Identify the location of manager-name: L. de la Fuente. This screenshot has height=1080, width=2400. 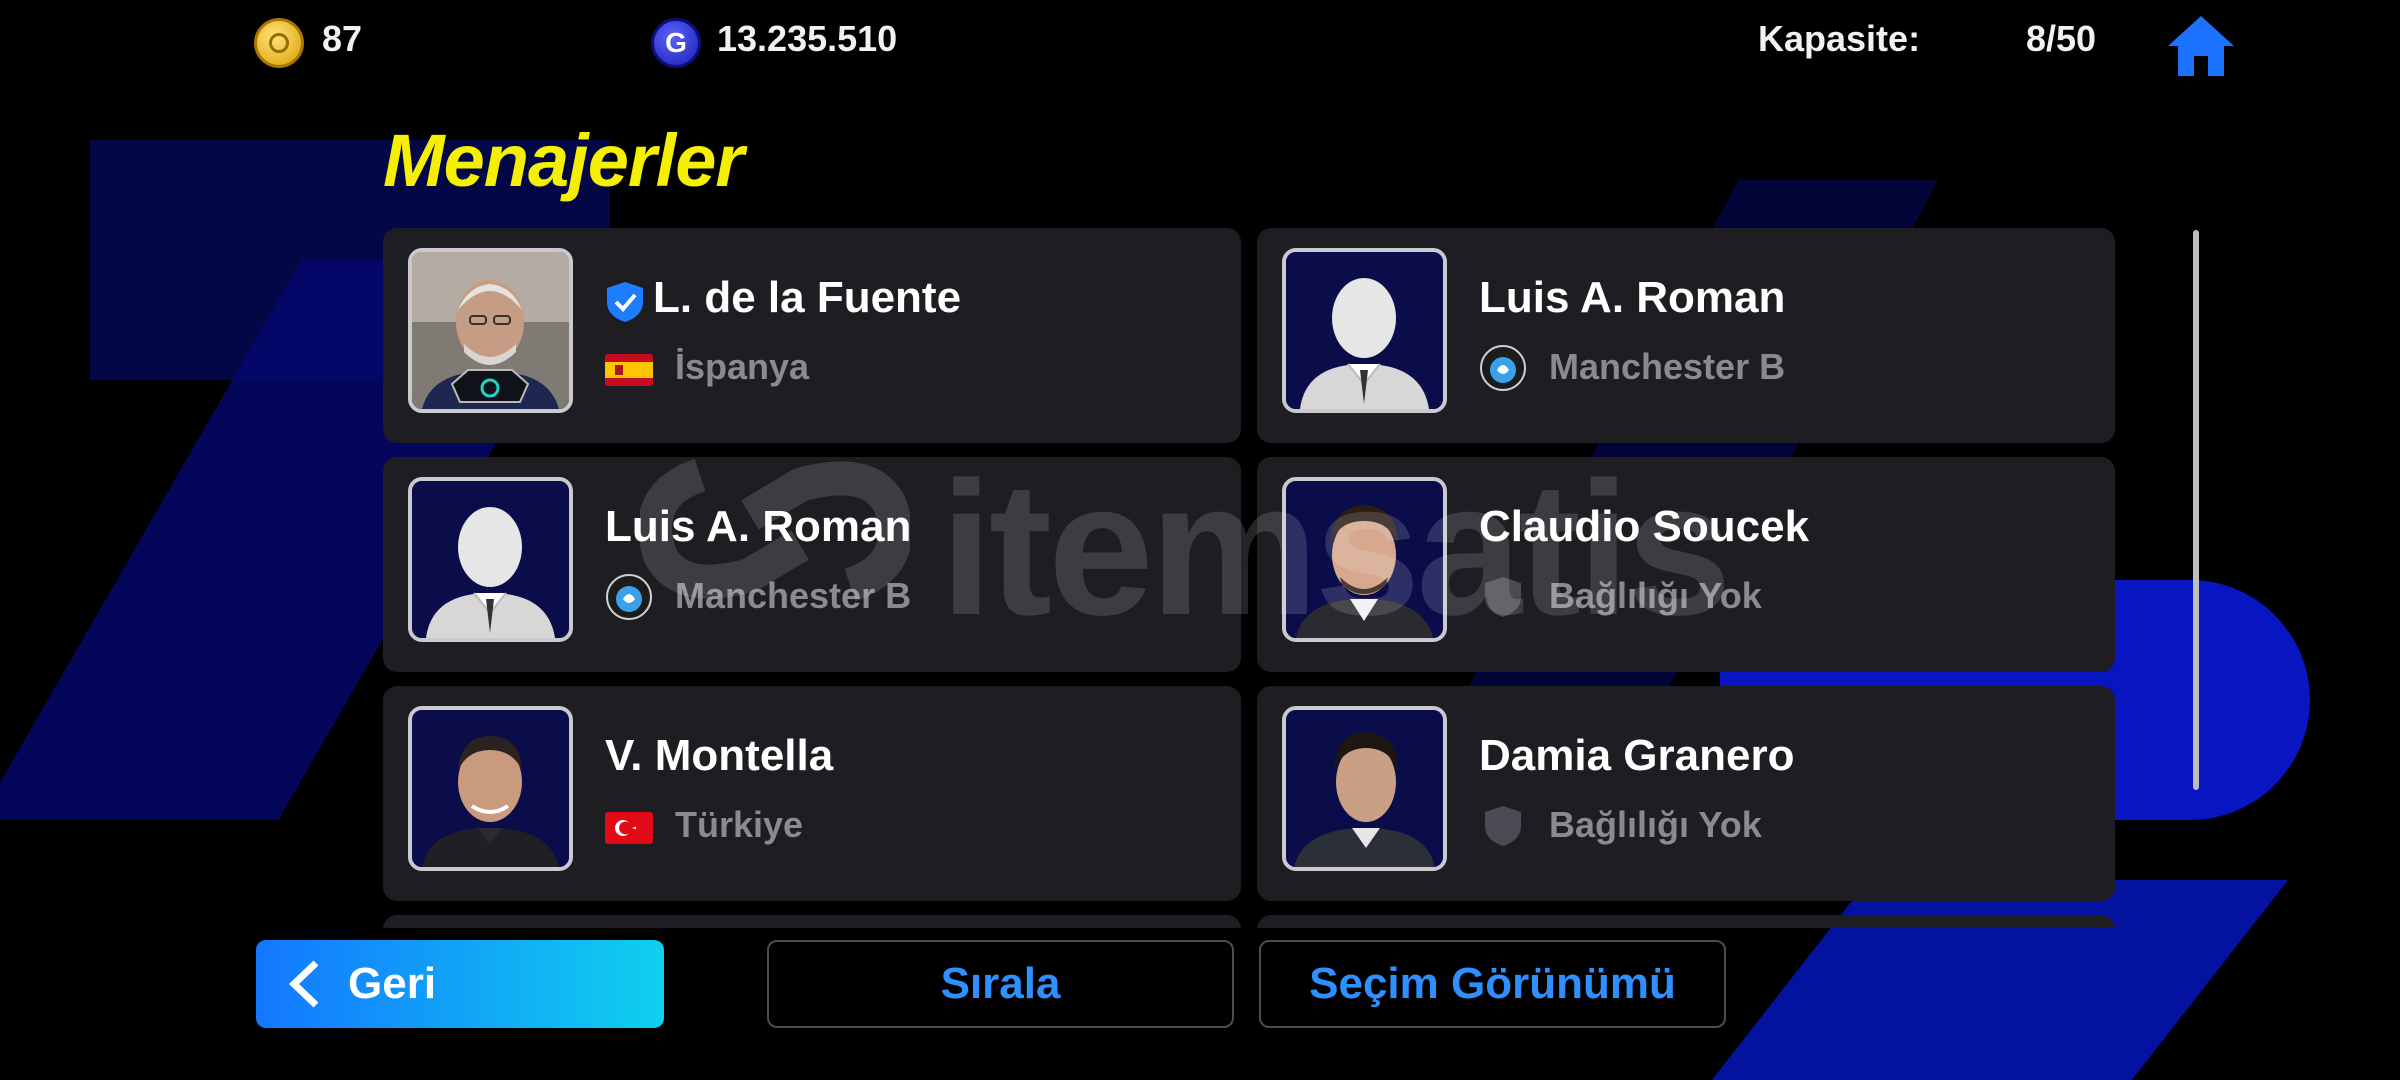
(807, 297).